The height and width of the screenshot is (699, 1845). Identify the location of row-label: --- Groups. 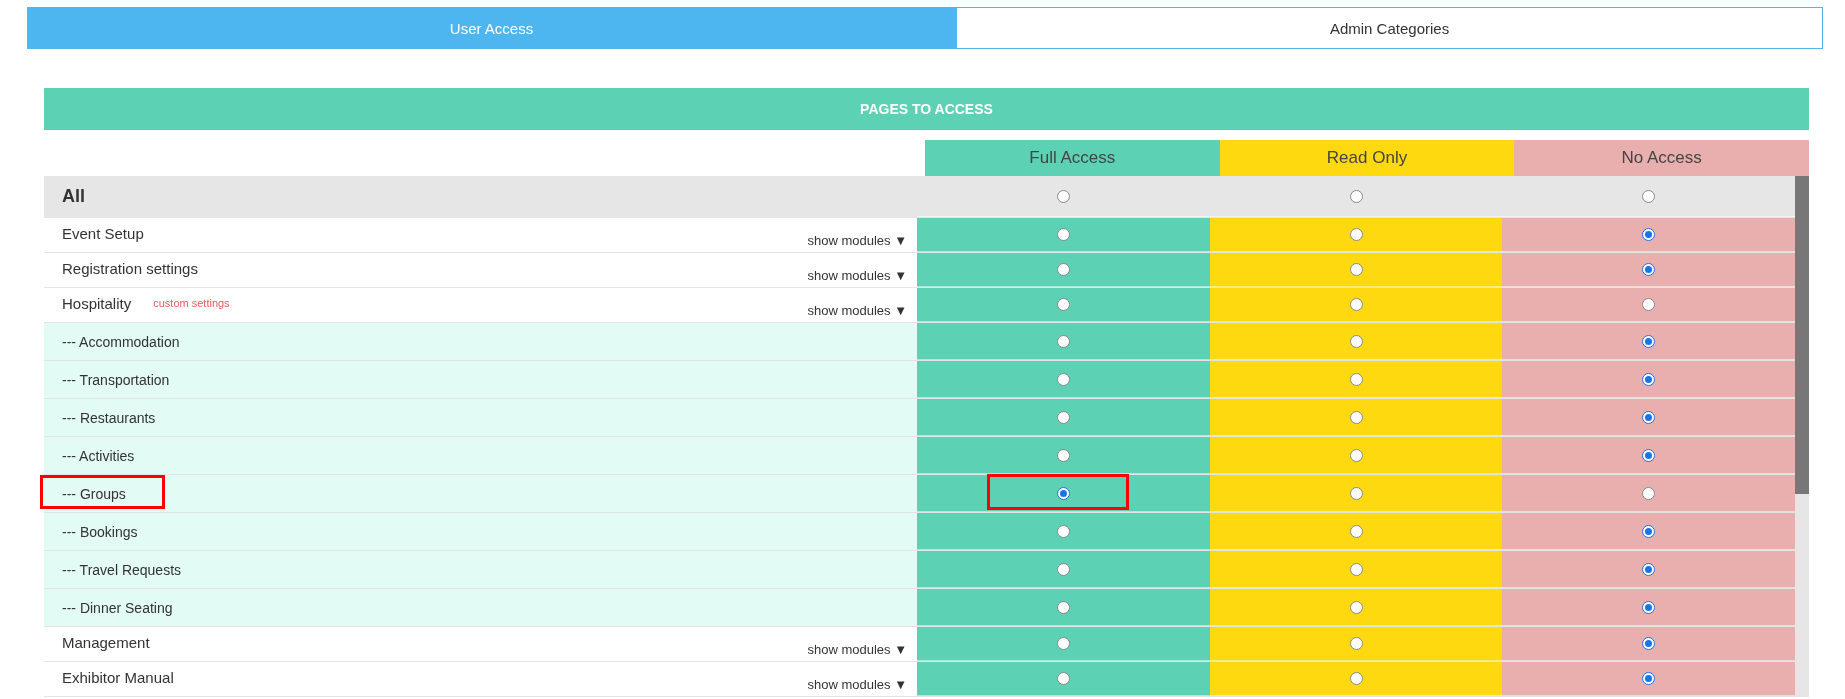
(94, 493).